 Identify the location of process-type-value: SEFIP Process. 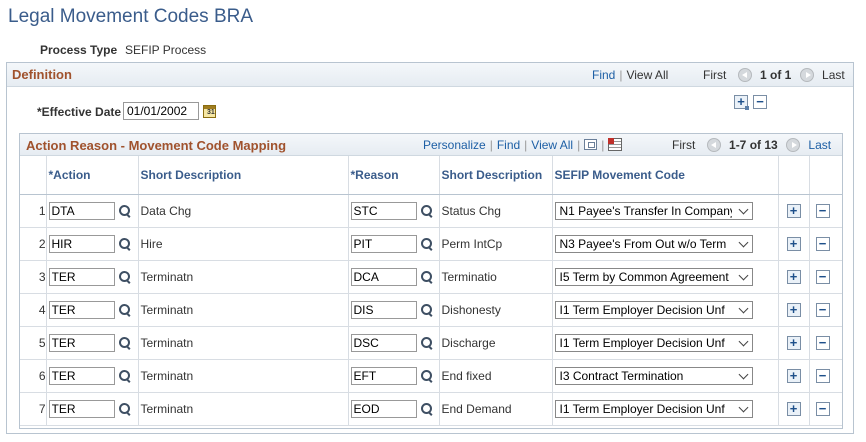
(166, 50).